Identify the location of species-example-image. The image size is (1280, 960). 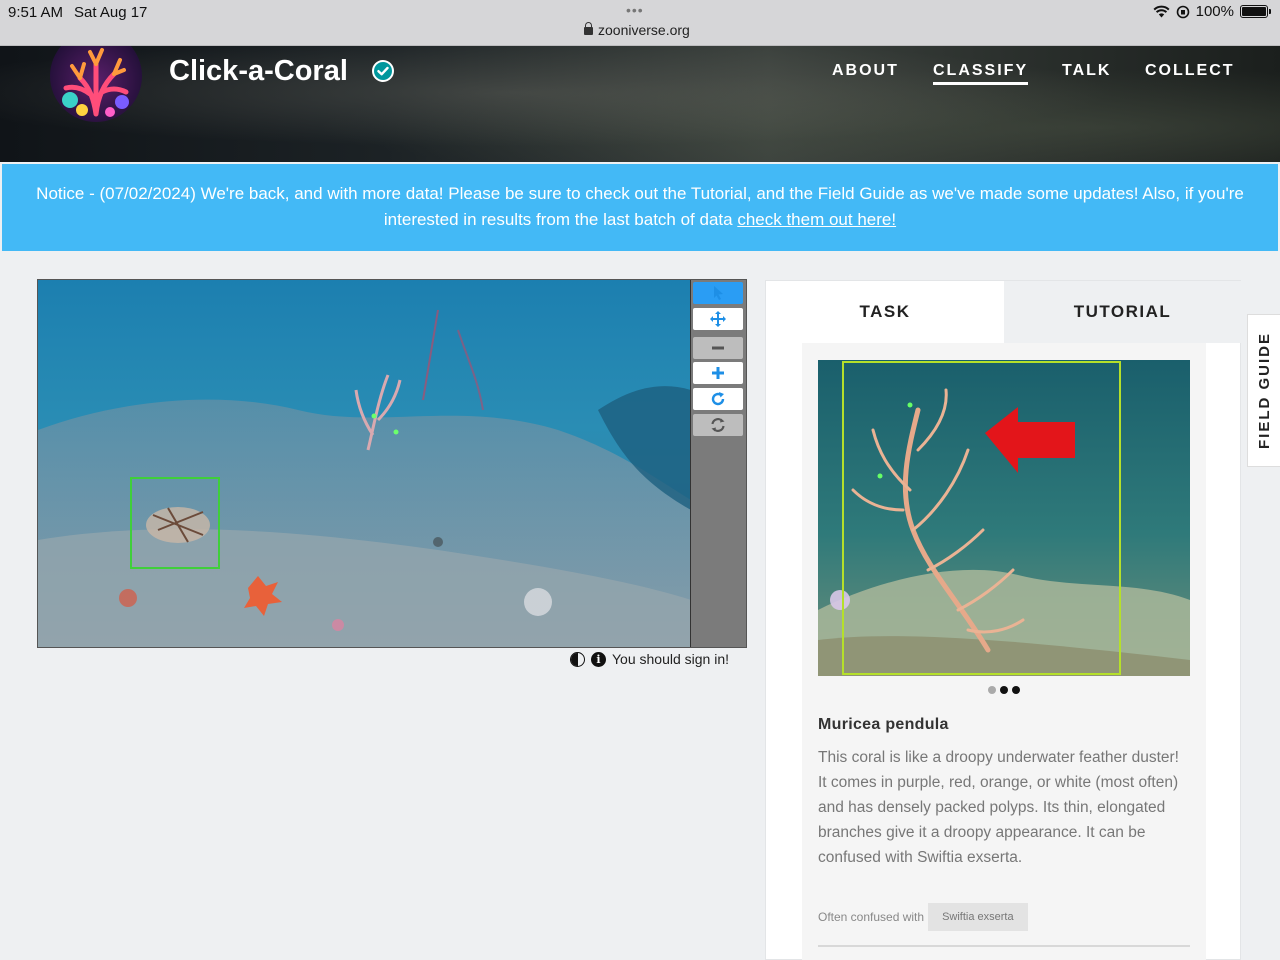
(1004, 518).